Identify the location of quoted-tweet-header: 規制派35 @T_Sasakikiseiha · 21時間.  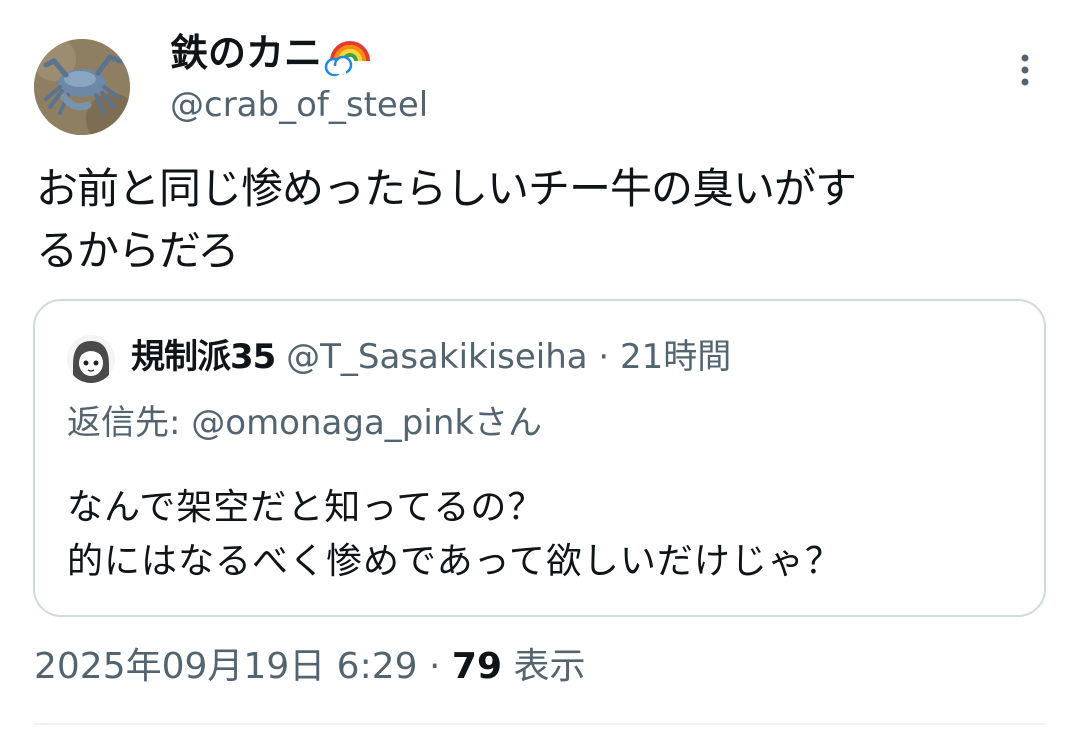
(431, 357).